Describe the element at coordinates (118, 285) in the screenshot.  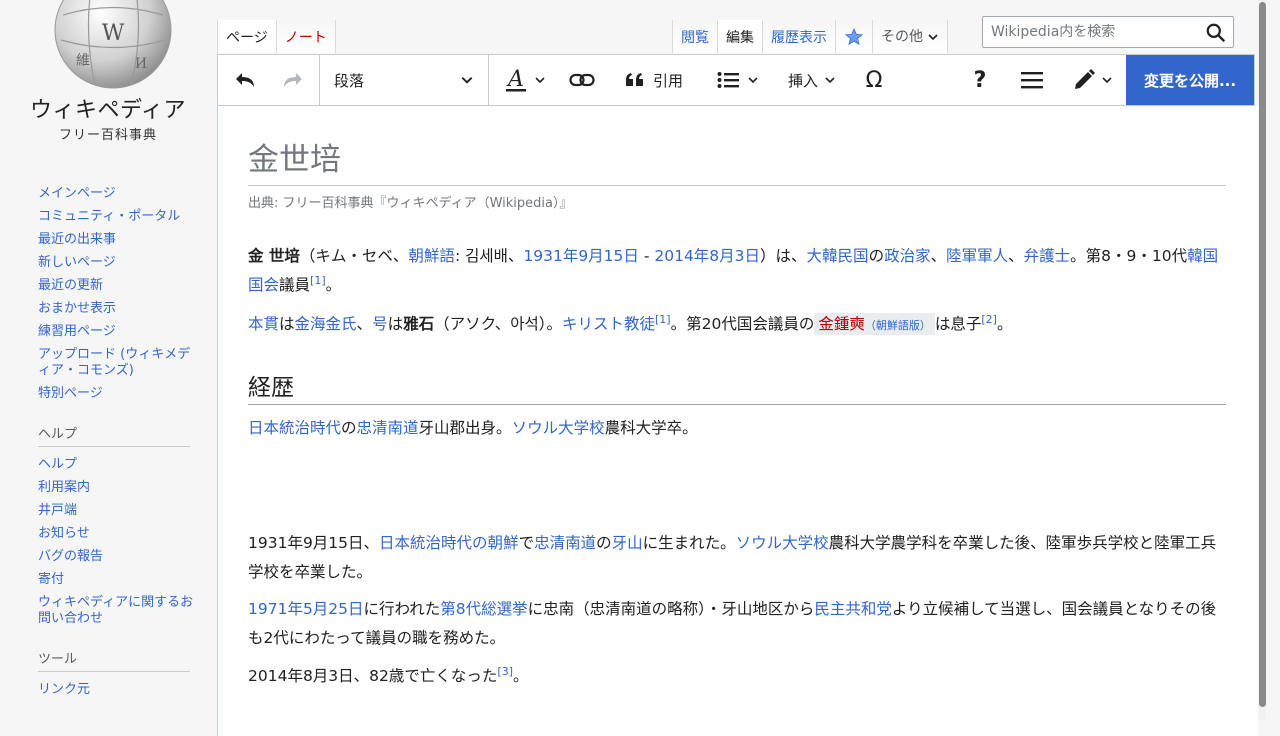
I see `sidebar-item-recent-changes: 最近の更新` at that location.